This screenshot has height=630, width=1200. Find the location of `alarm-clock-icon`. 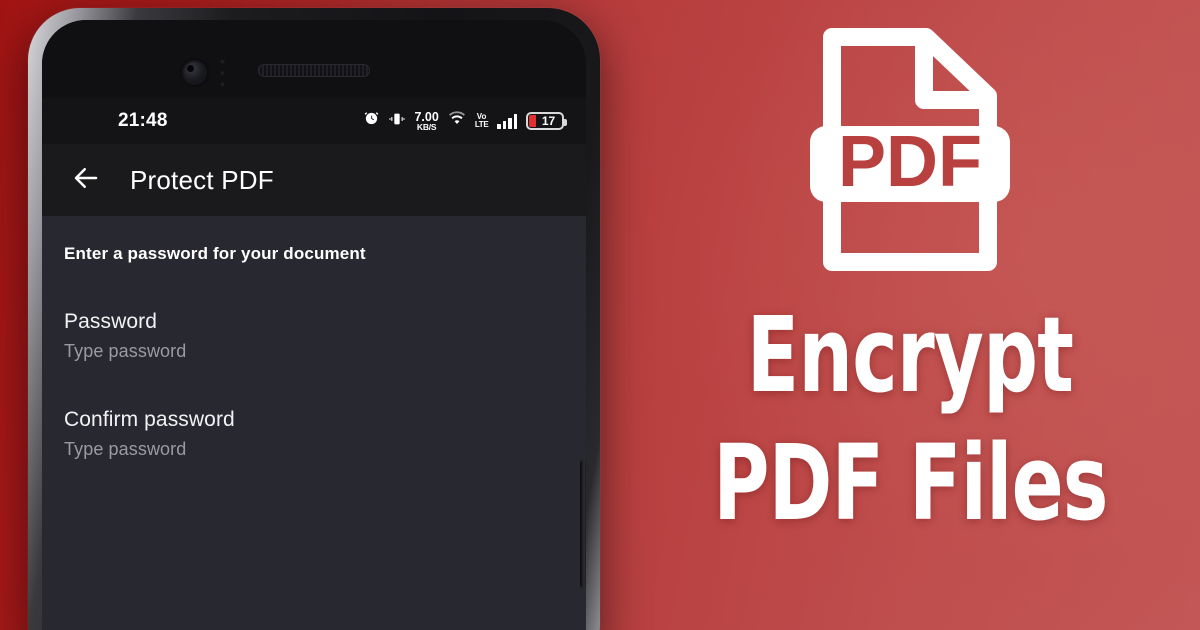

alarm-clock-icon is located at coordinates (371, 121).